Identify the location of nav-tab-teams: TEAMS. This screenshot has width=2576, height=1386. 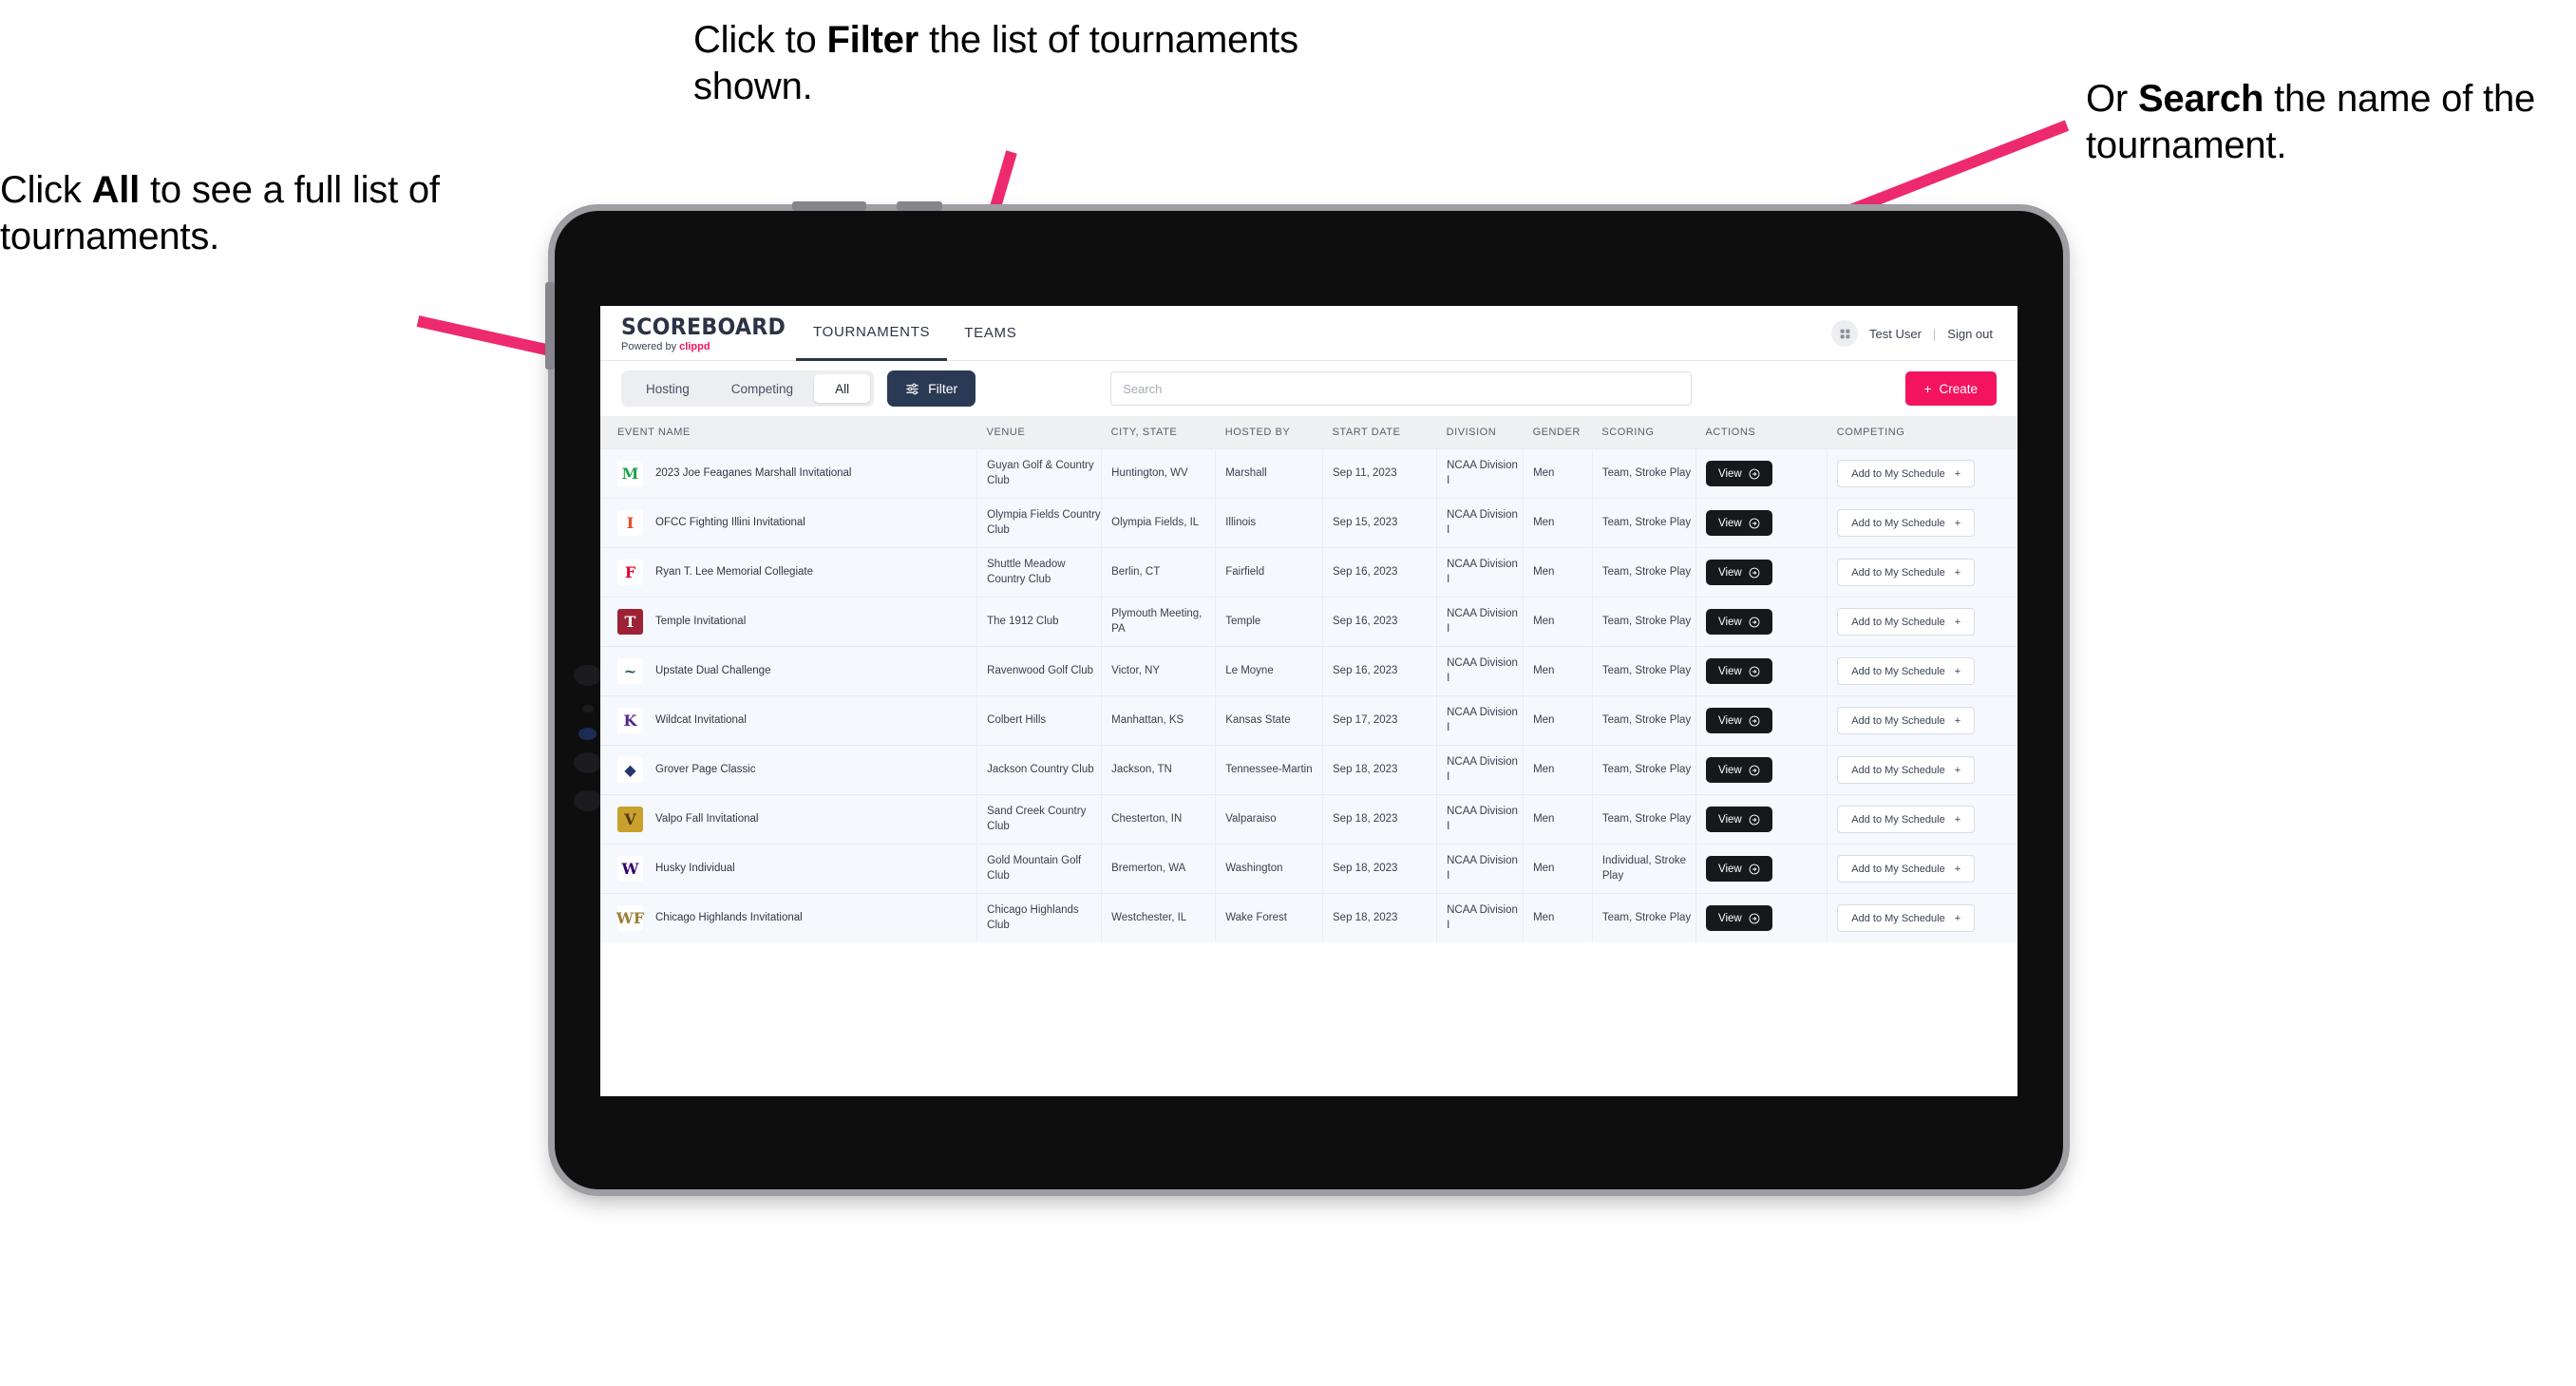
(990, 333).